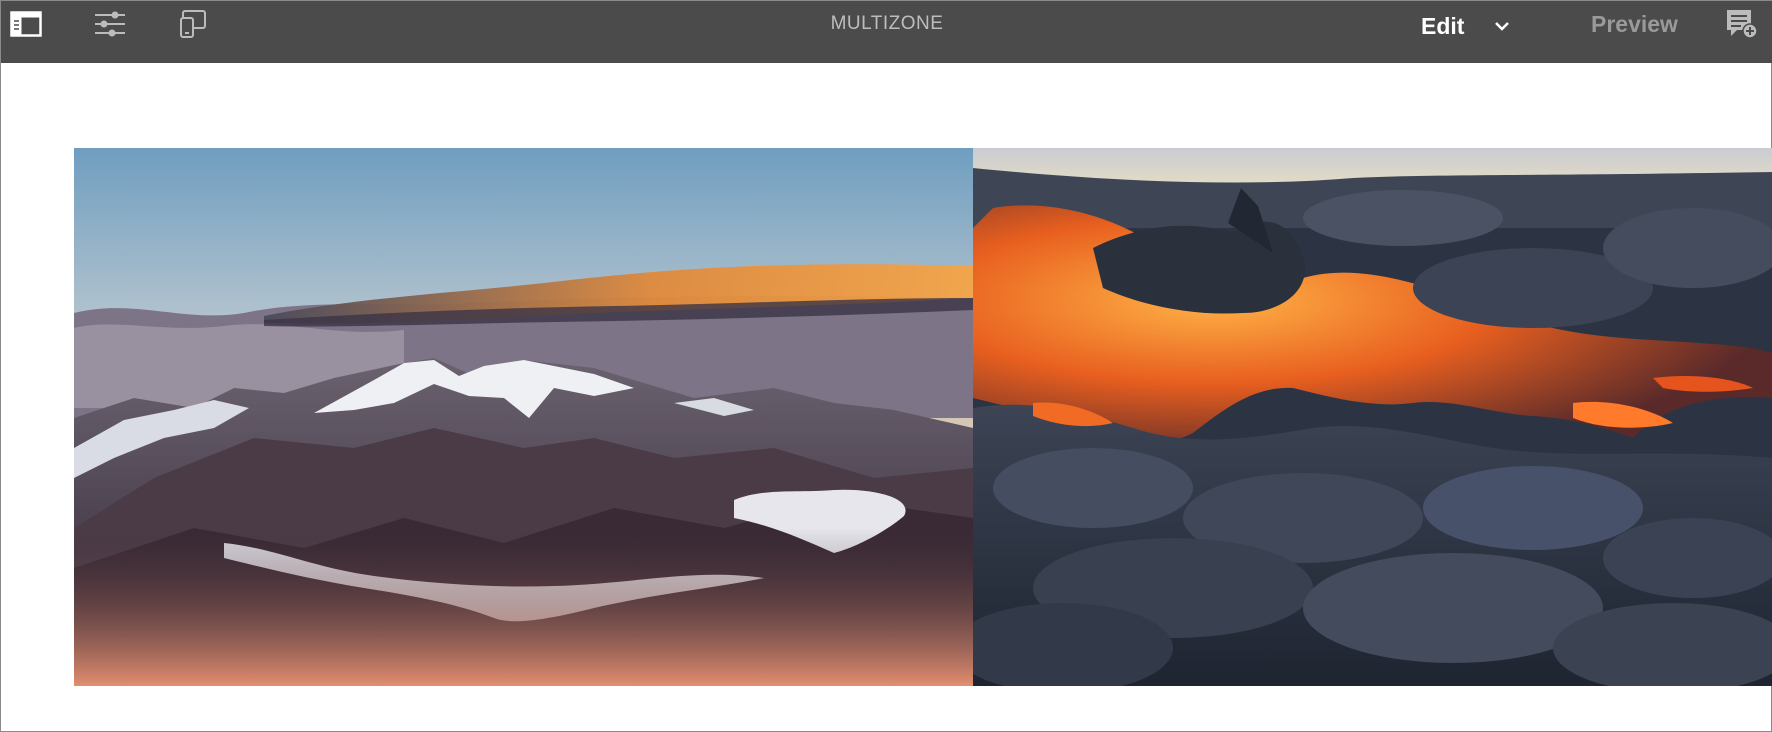  What do you see at coordinates (886, 32) in the screenshot?
I see `editor-toolbar: MULTIZONE Edit Preview` at bounding box center [886, 32].